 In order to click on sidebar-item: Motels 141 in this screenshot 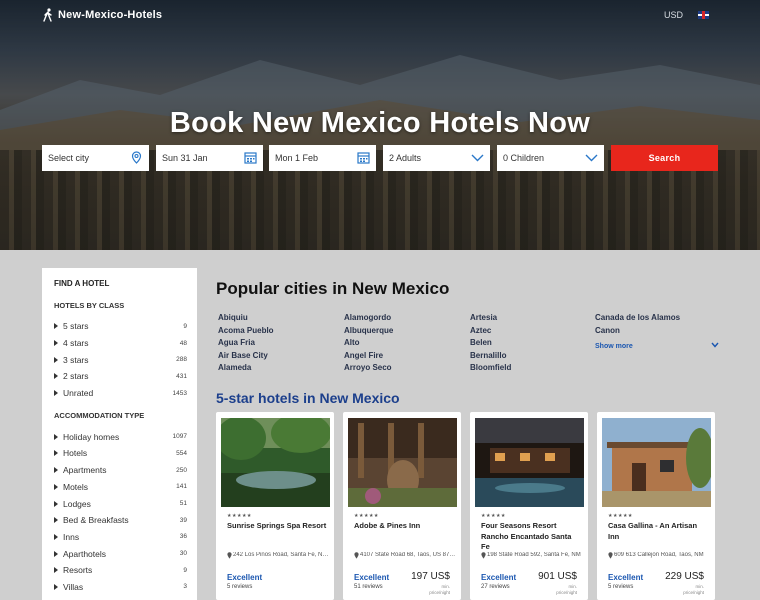, I will do `click(120, 487)`.